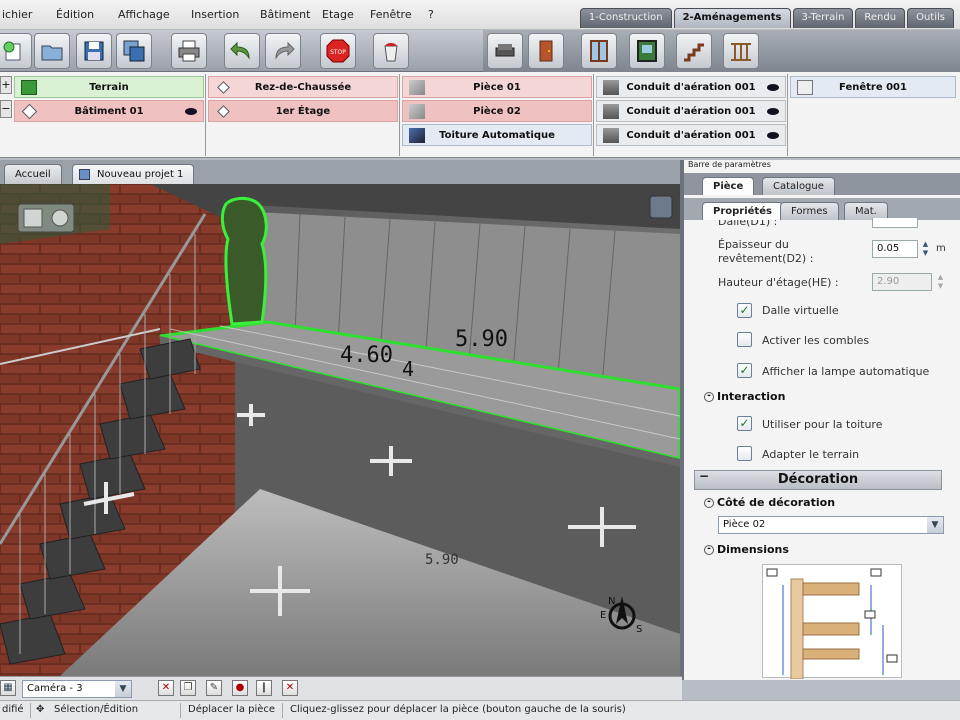 Image resolution: width=960 pixels, height=720 pixels. Describe the element at coordinates (144, 14) in the screenshot. I see `menu-affichage: Affichage` at that location.